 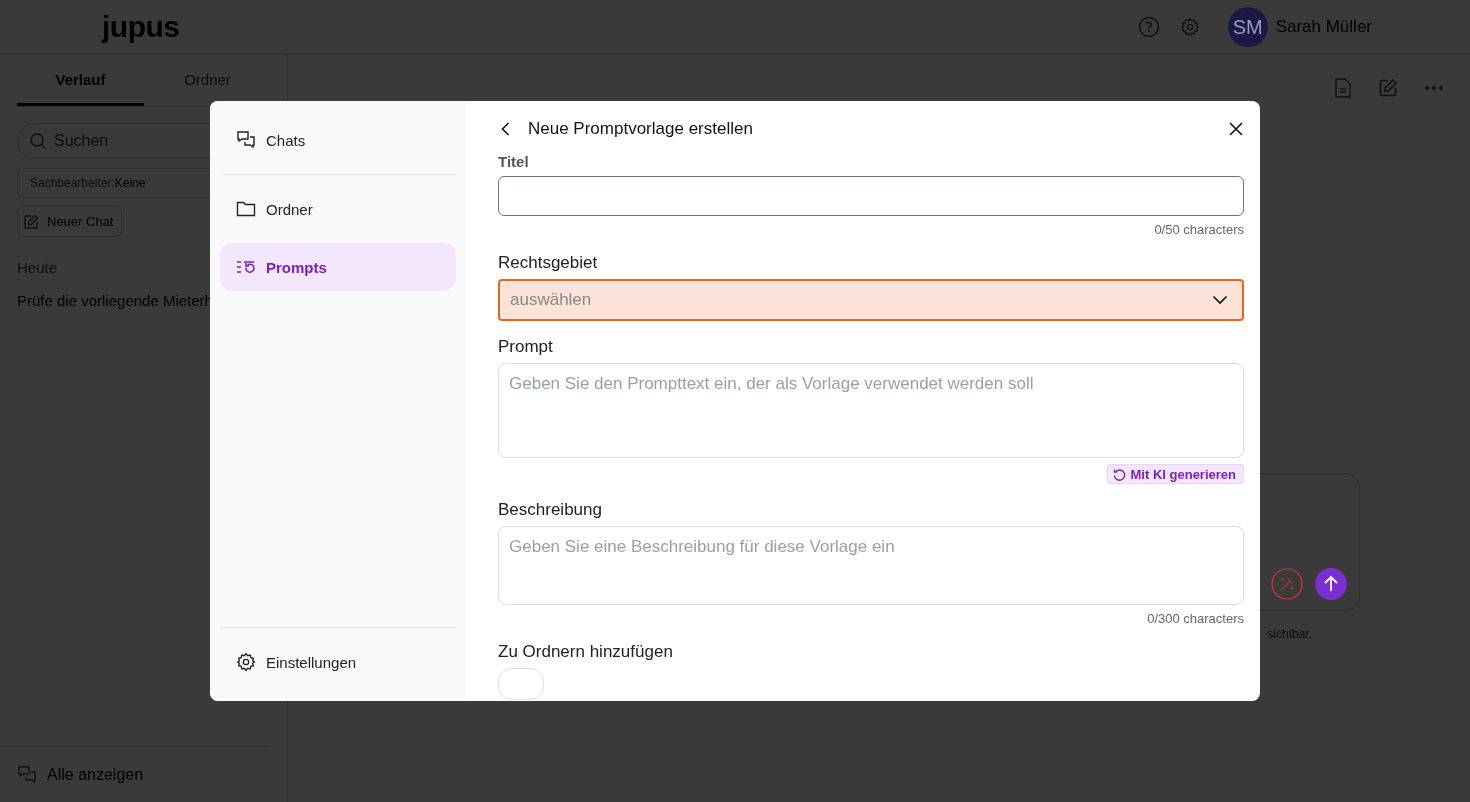 What do you see at coordinates (70, 221) in the screenshot?
I see `new-chat-button: Neuer Chat` at bounding box center [70, 221].